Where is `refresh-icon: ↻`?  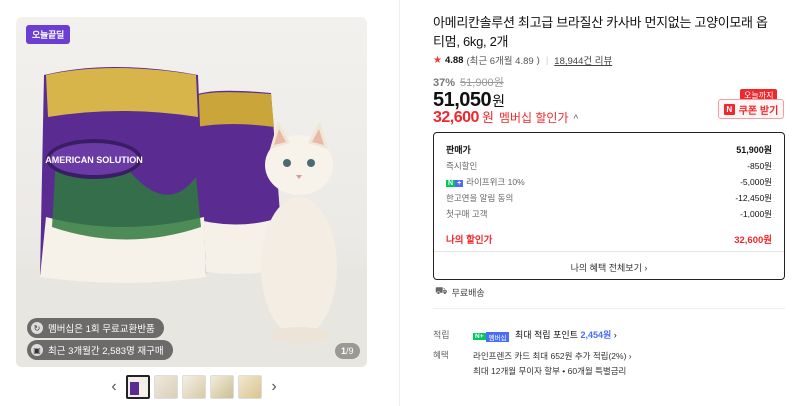 refresh-icon: ↻ is located at coordinates (37, 328).